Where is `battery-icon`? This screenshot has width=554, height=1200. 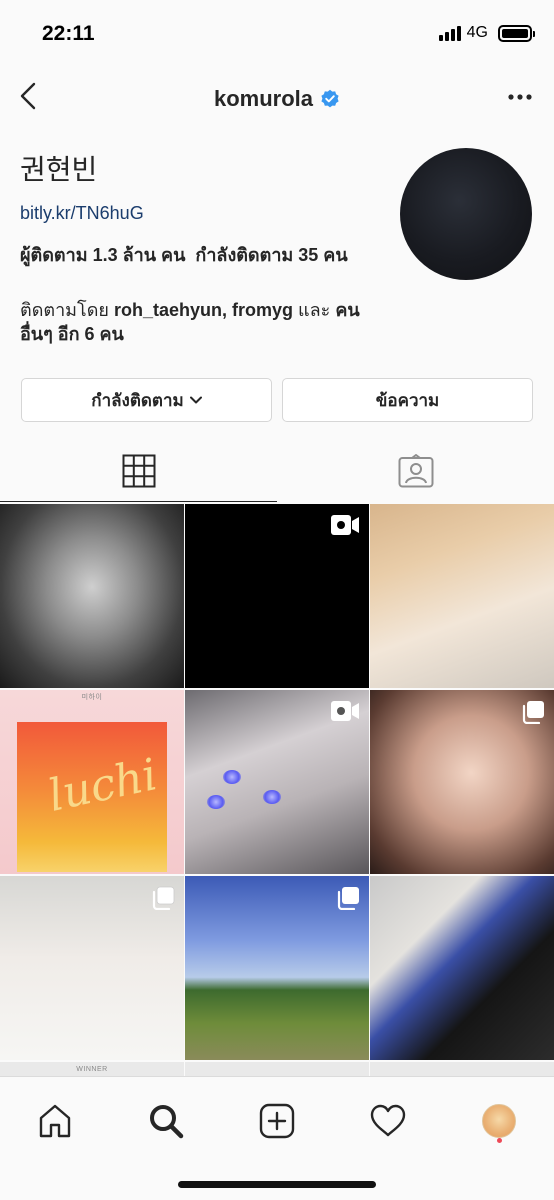
battery-icon is located at coordinates (516, 33).